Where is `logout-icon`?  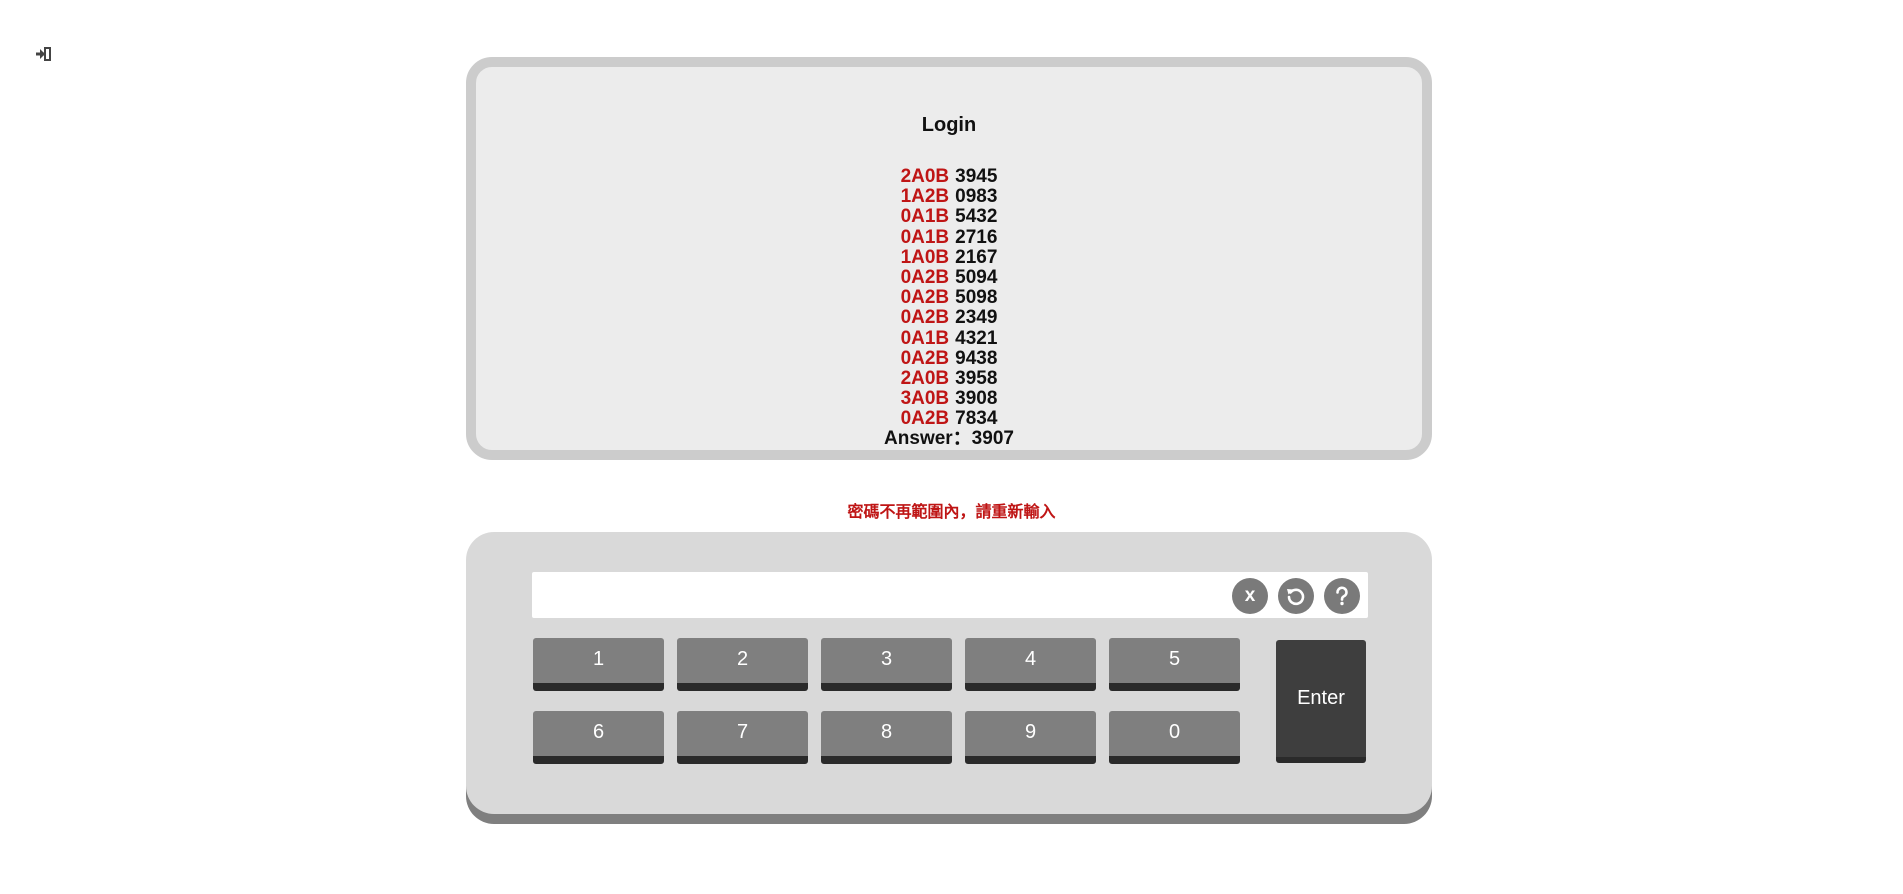
logout-icon is located at coordinates (44, 54).